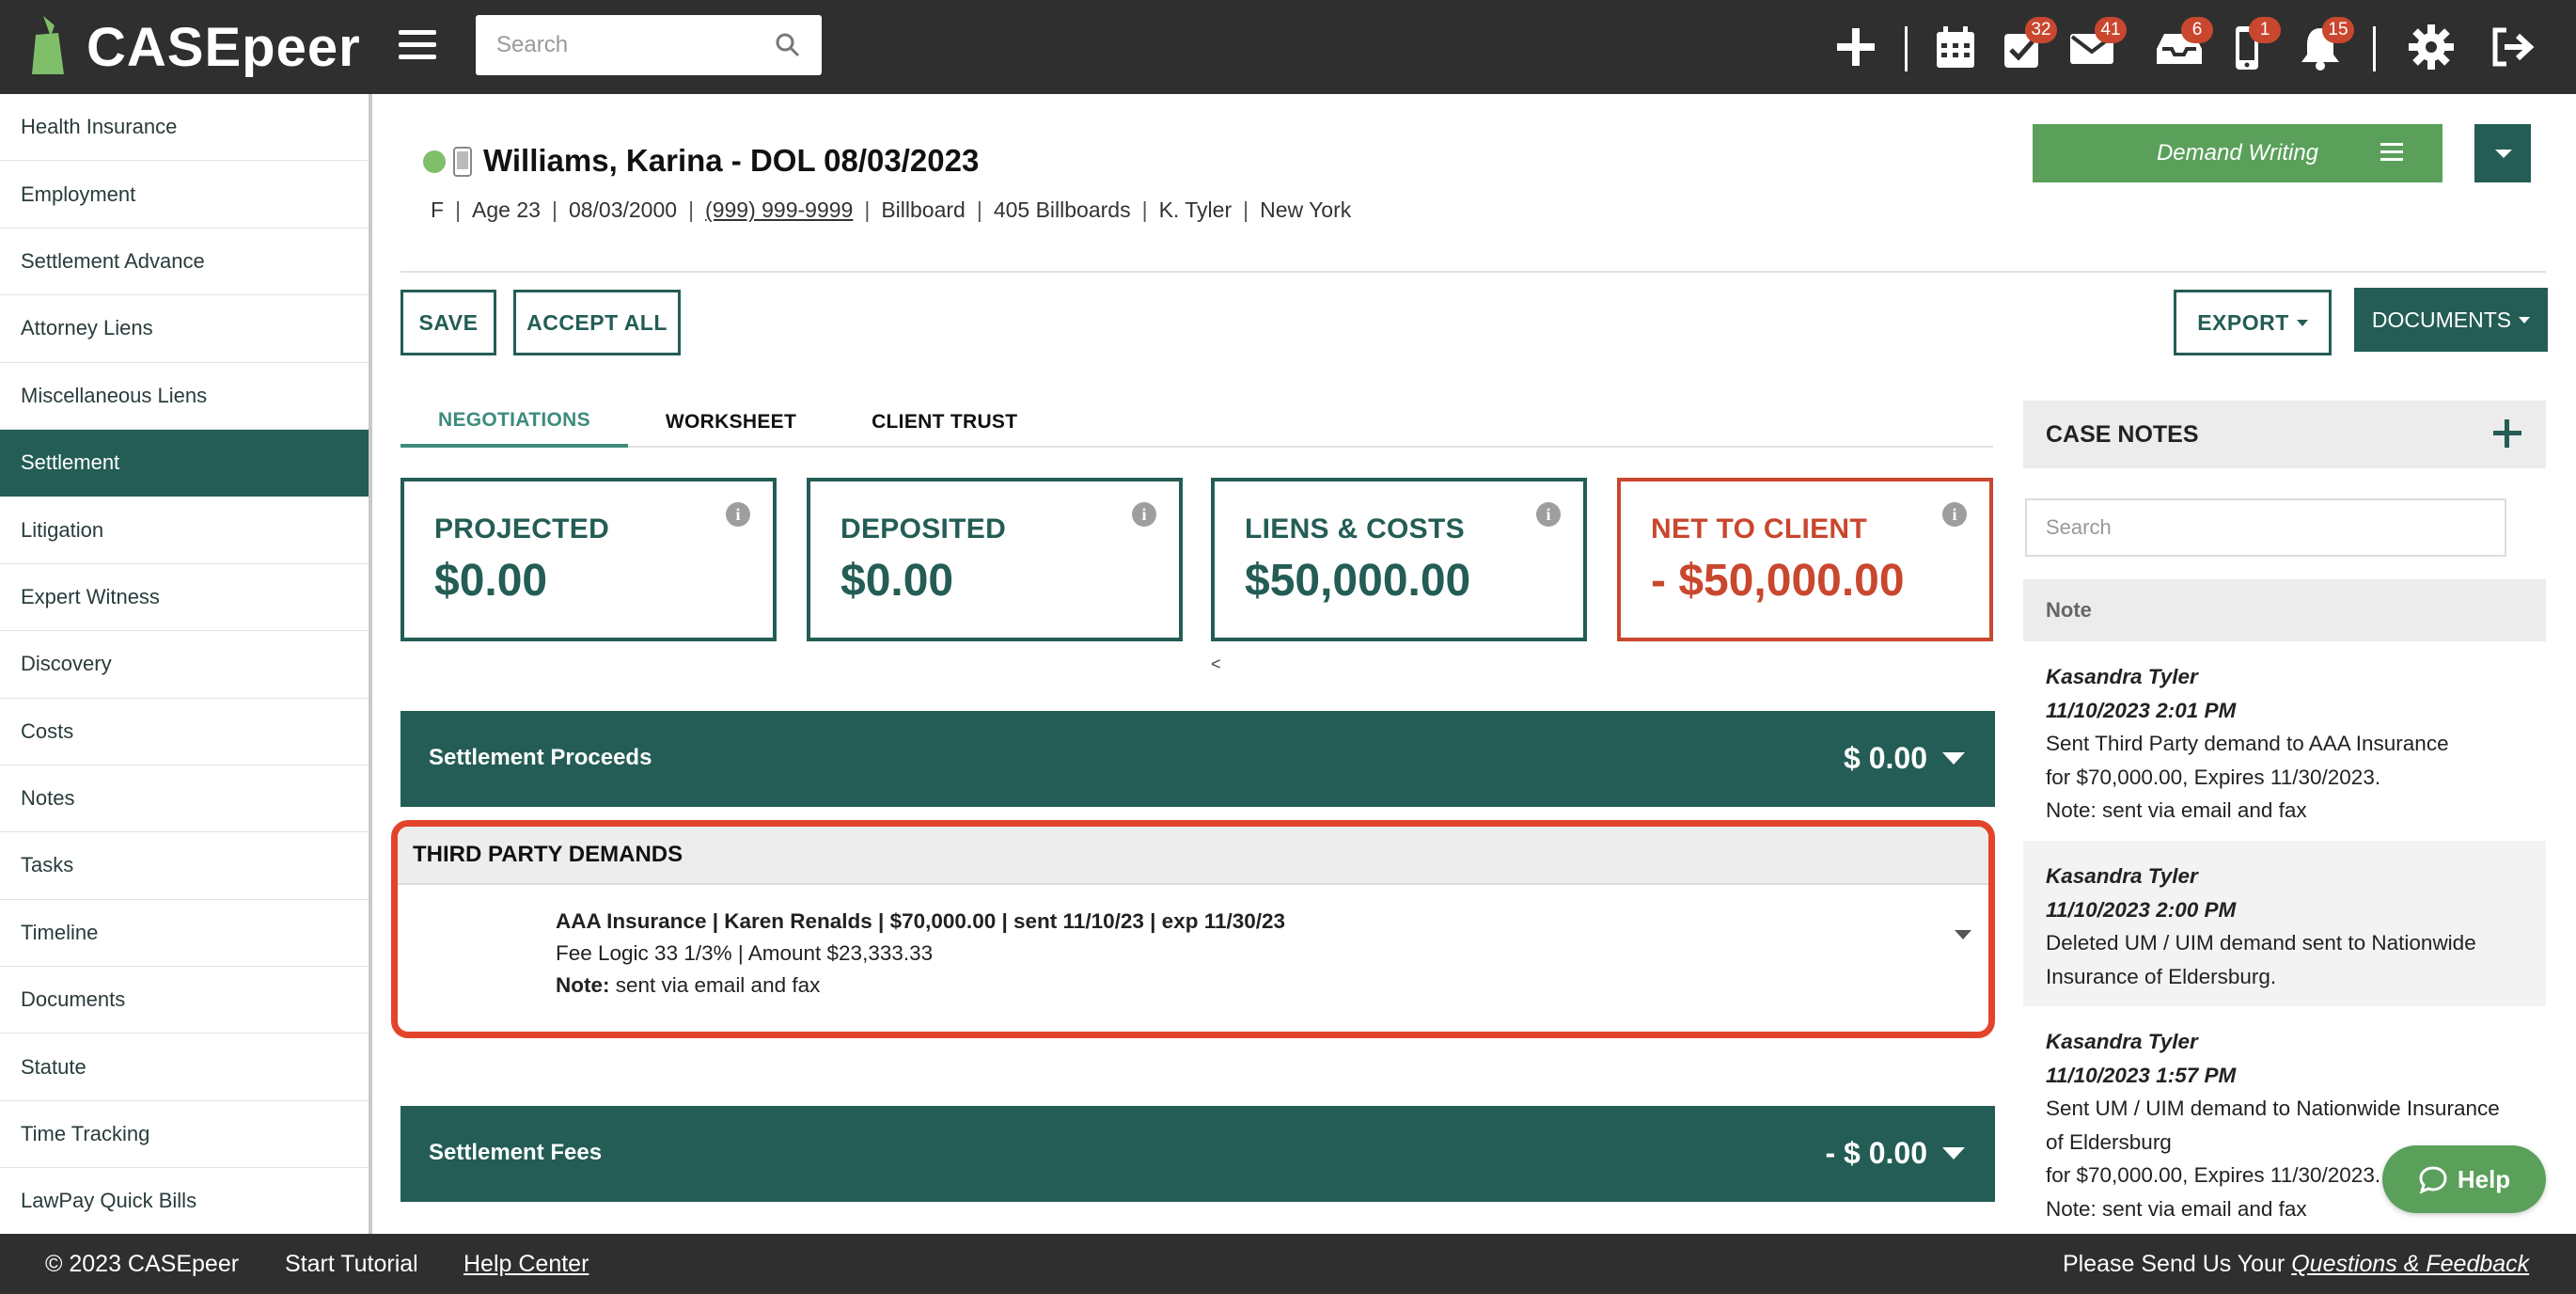  What do you see at coordinates (2183, 45) in the screenshot?
I see `inbox-icon: 6` at bounding box center [2183, 45].